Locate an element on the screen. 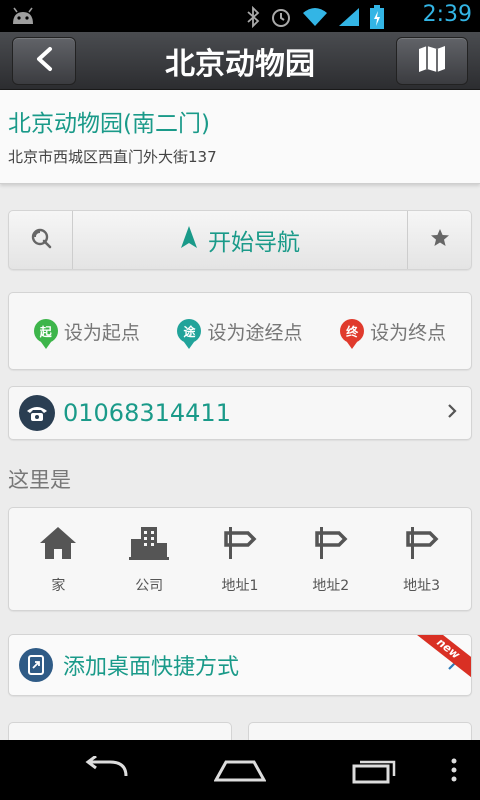  clock: 2:39 is located at coordinates (447, 14).